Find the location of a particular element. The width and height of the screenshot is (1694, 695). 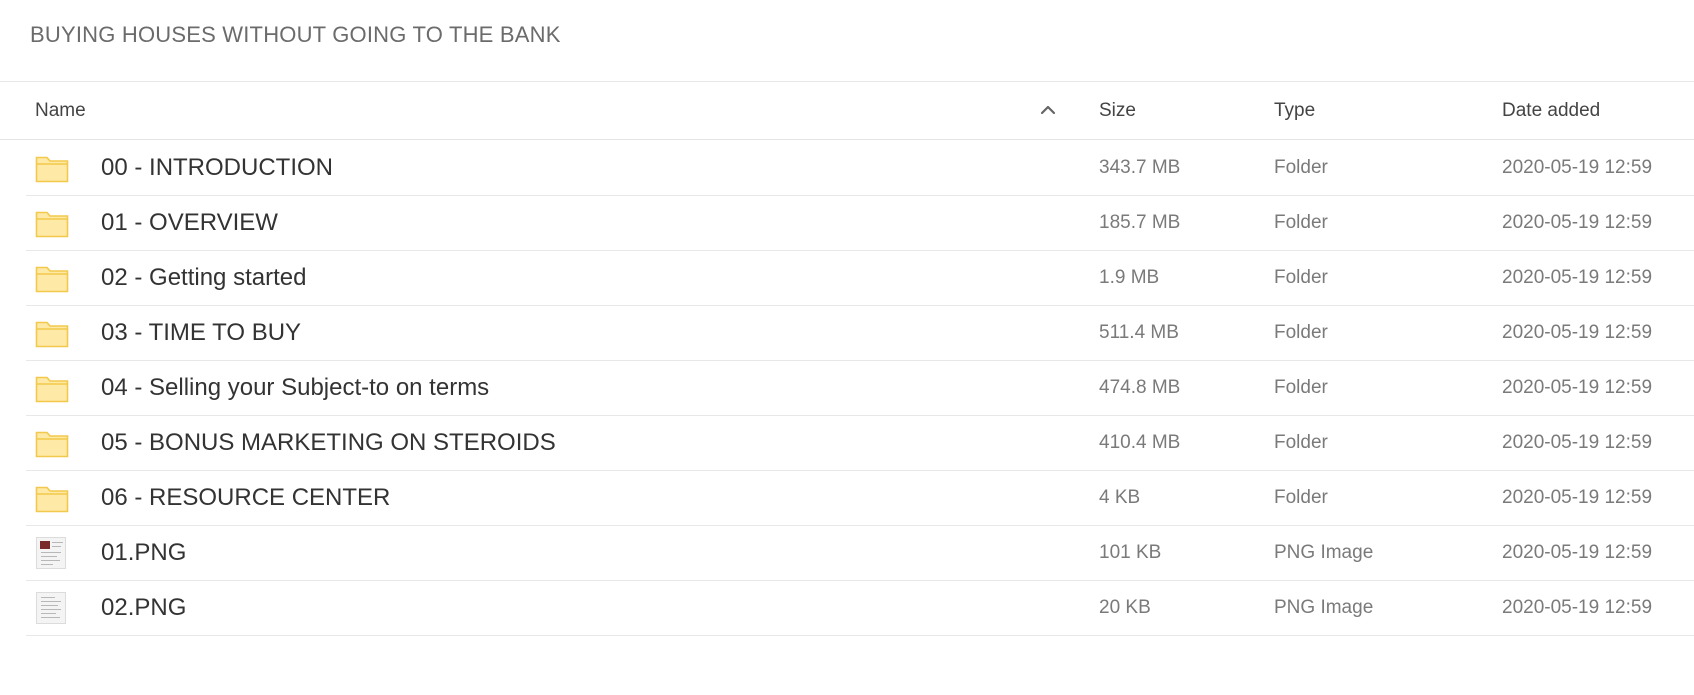

chevron-up-icon is located at coordinates (1048, 110).